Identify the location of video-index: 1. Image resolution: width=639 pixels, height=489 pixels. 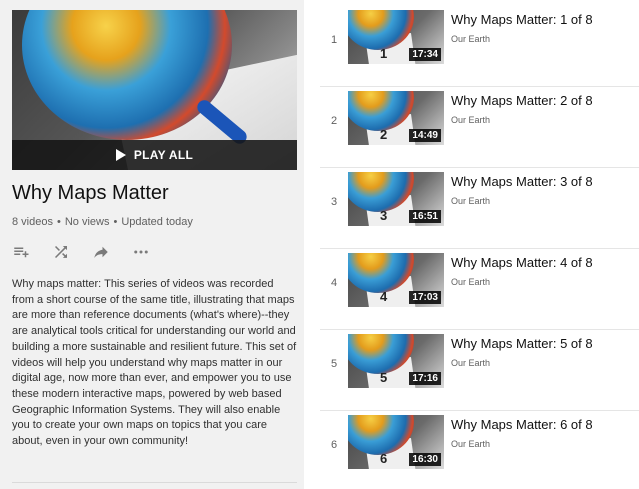
(334, 40).